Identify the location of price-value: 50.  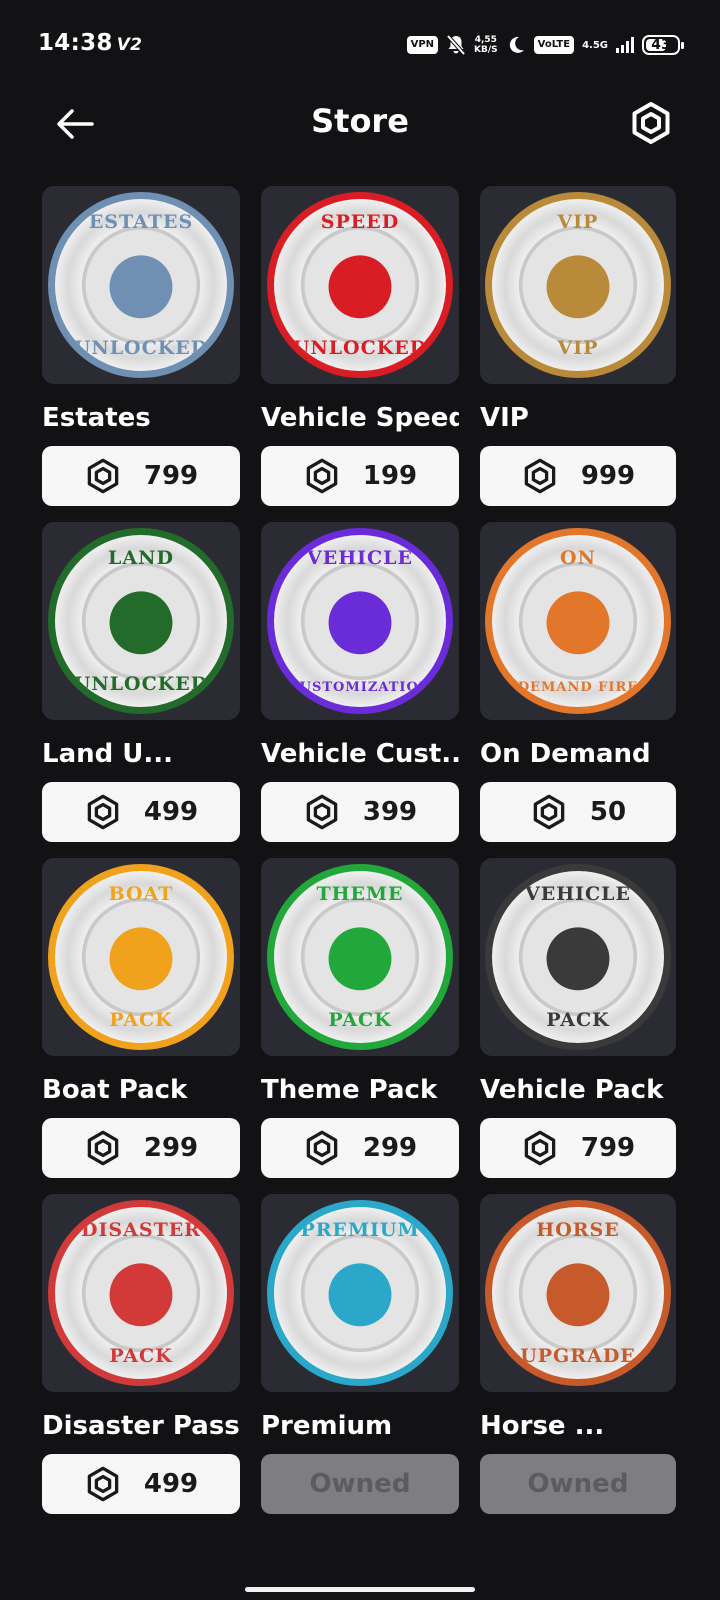
(608, 812).